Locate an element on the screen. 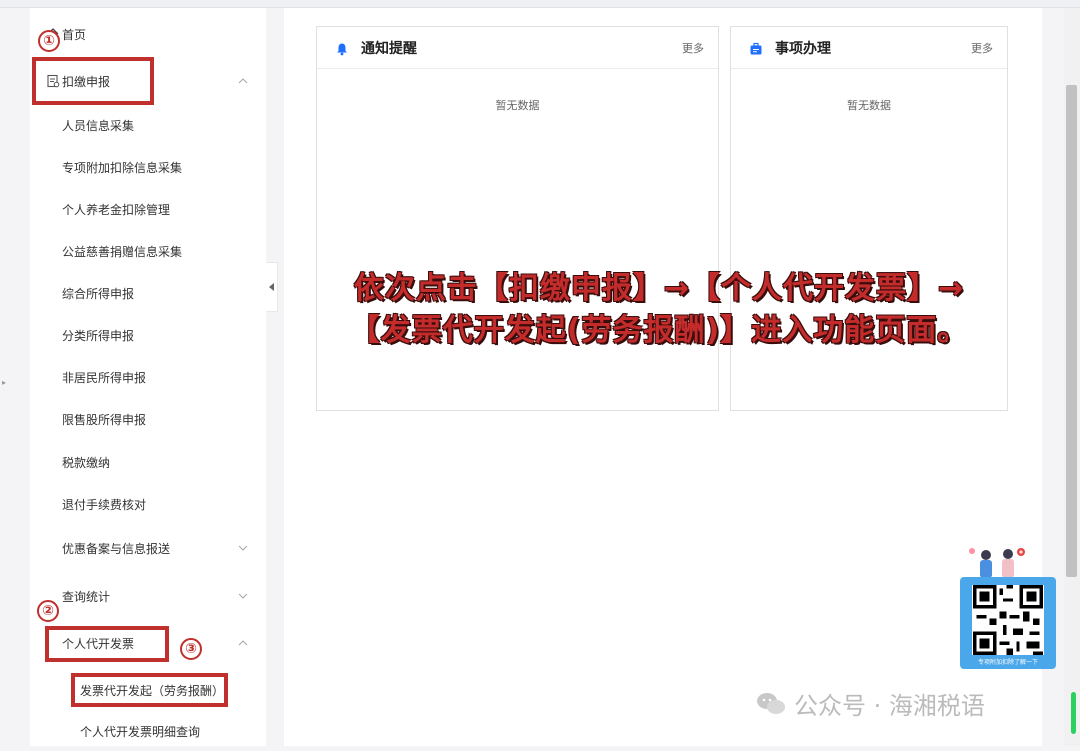  sidebar-item-charity-donation: 公益慈善捐赠信息采集 is located at coordinates (148, 251).